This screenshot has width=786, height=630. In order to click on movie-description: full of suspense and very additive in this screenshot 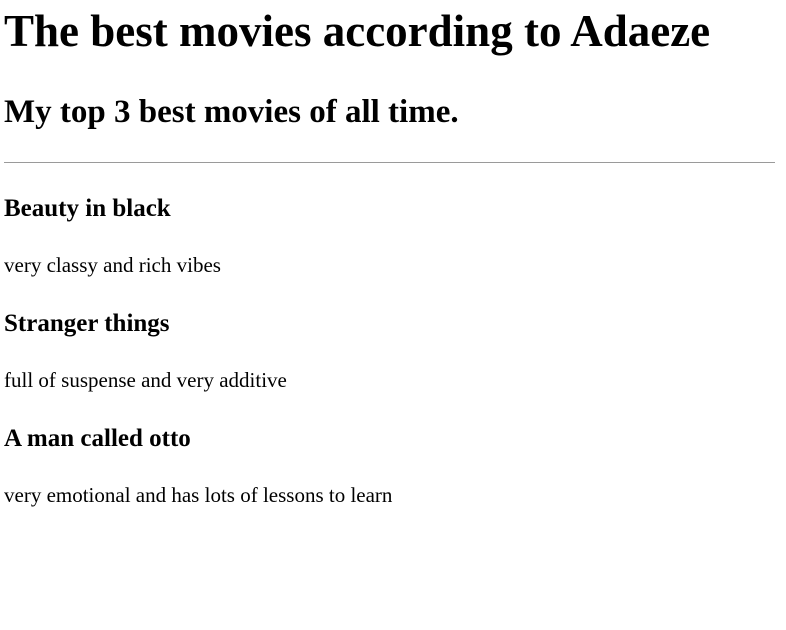, I will do `click(145, 380)`.